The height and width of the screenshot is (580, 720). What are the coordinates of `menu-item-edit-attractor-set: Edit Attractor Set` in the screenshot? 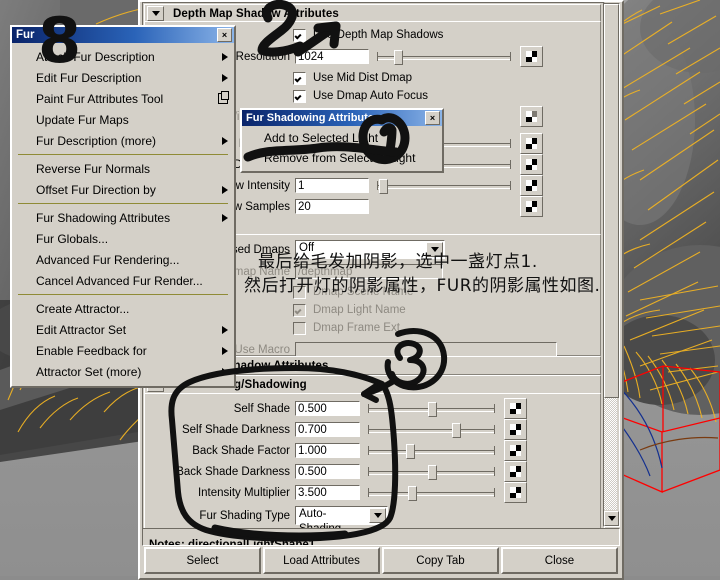 It's located at (123, 329).